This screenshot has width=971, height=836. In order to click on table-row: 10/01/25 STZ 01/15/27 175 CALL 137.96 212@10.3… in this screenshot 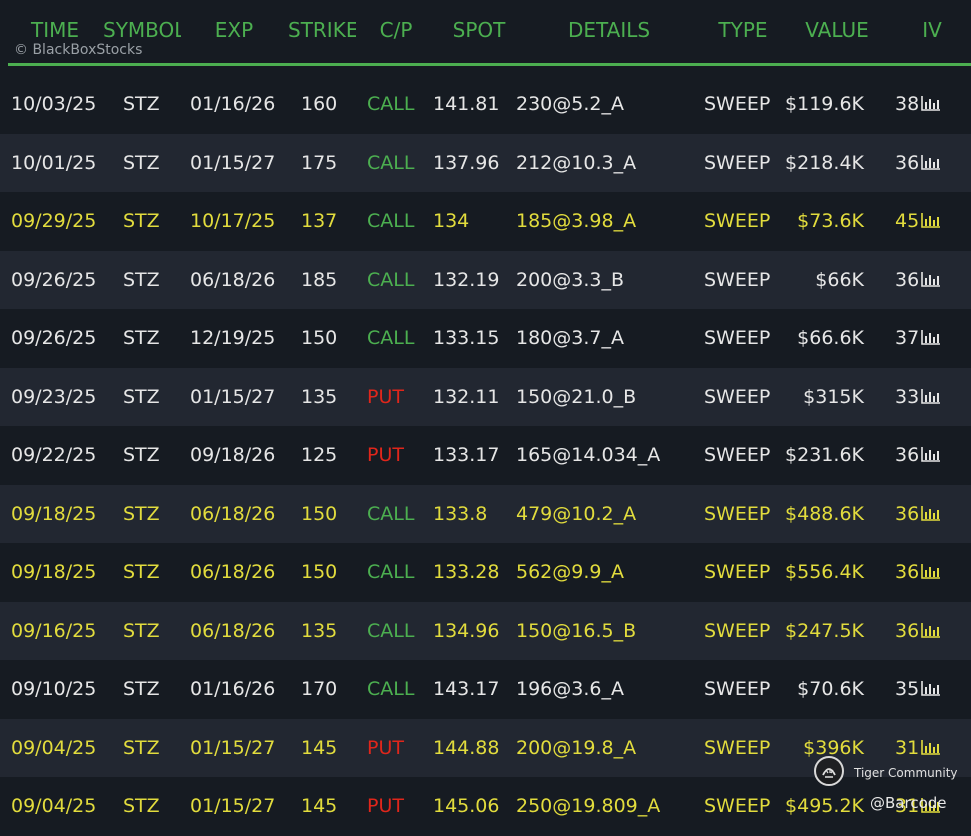, I will do `click(485, 163)`.